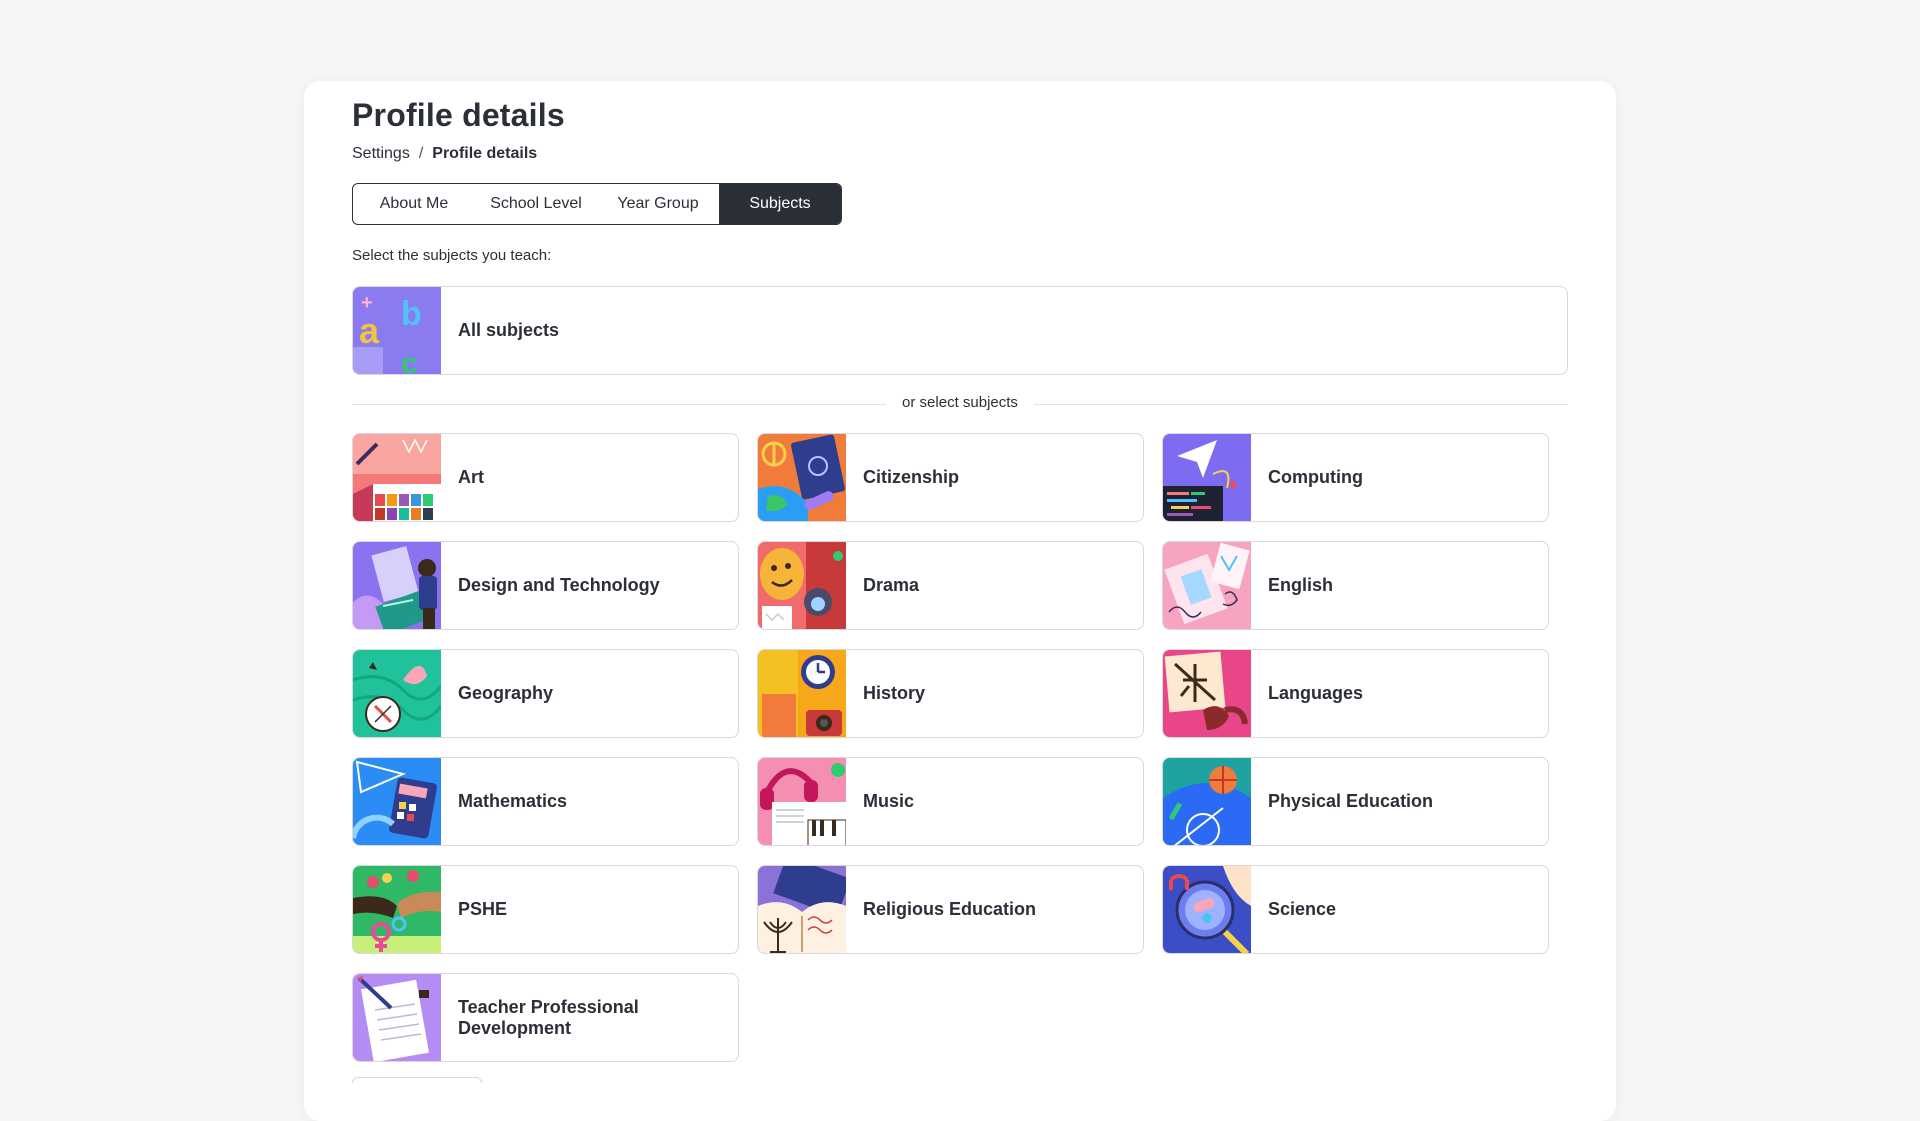 This screenshot has height=1121, width=1920. I want to click on mathematics-calculator-icon, so click(397, 801).